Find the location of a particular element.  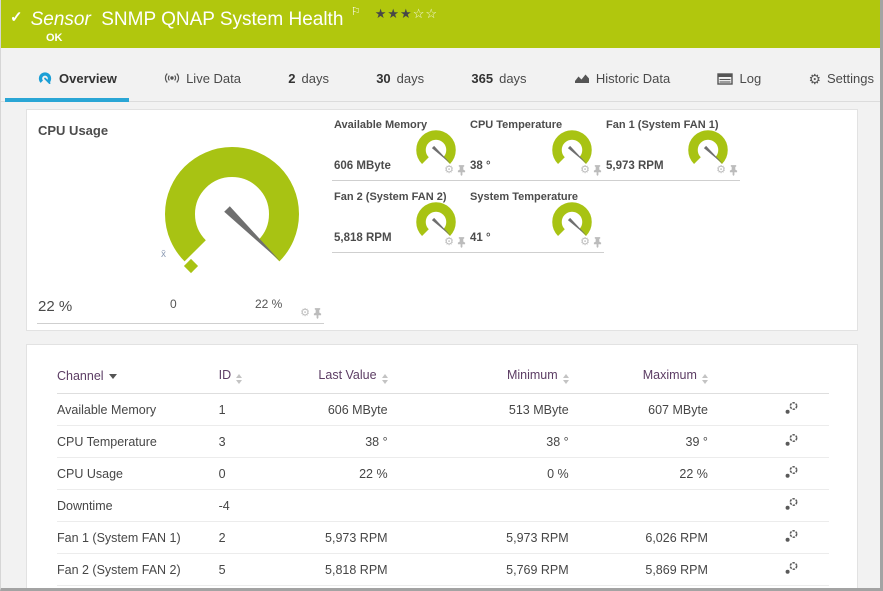

tab-label: Log is located at coordinates (750, 78).